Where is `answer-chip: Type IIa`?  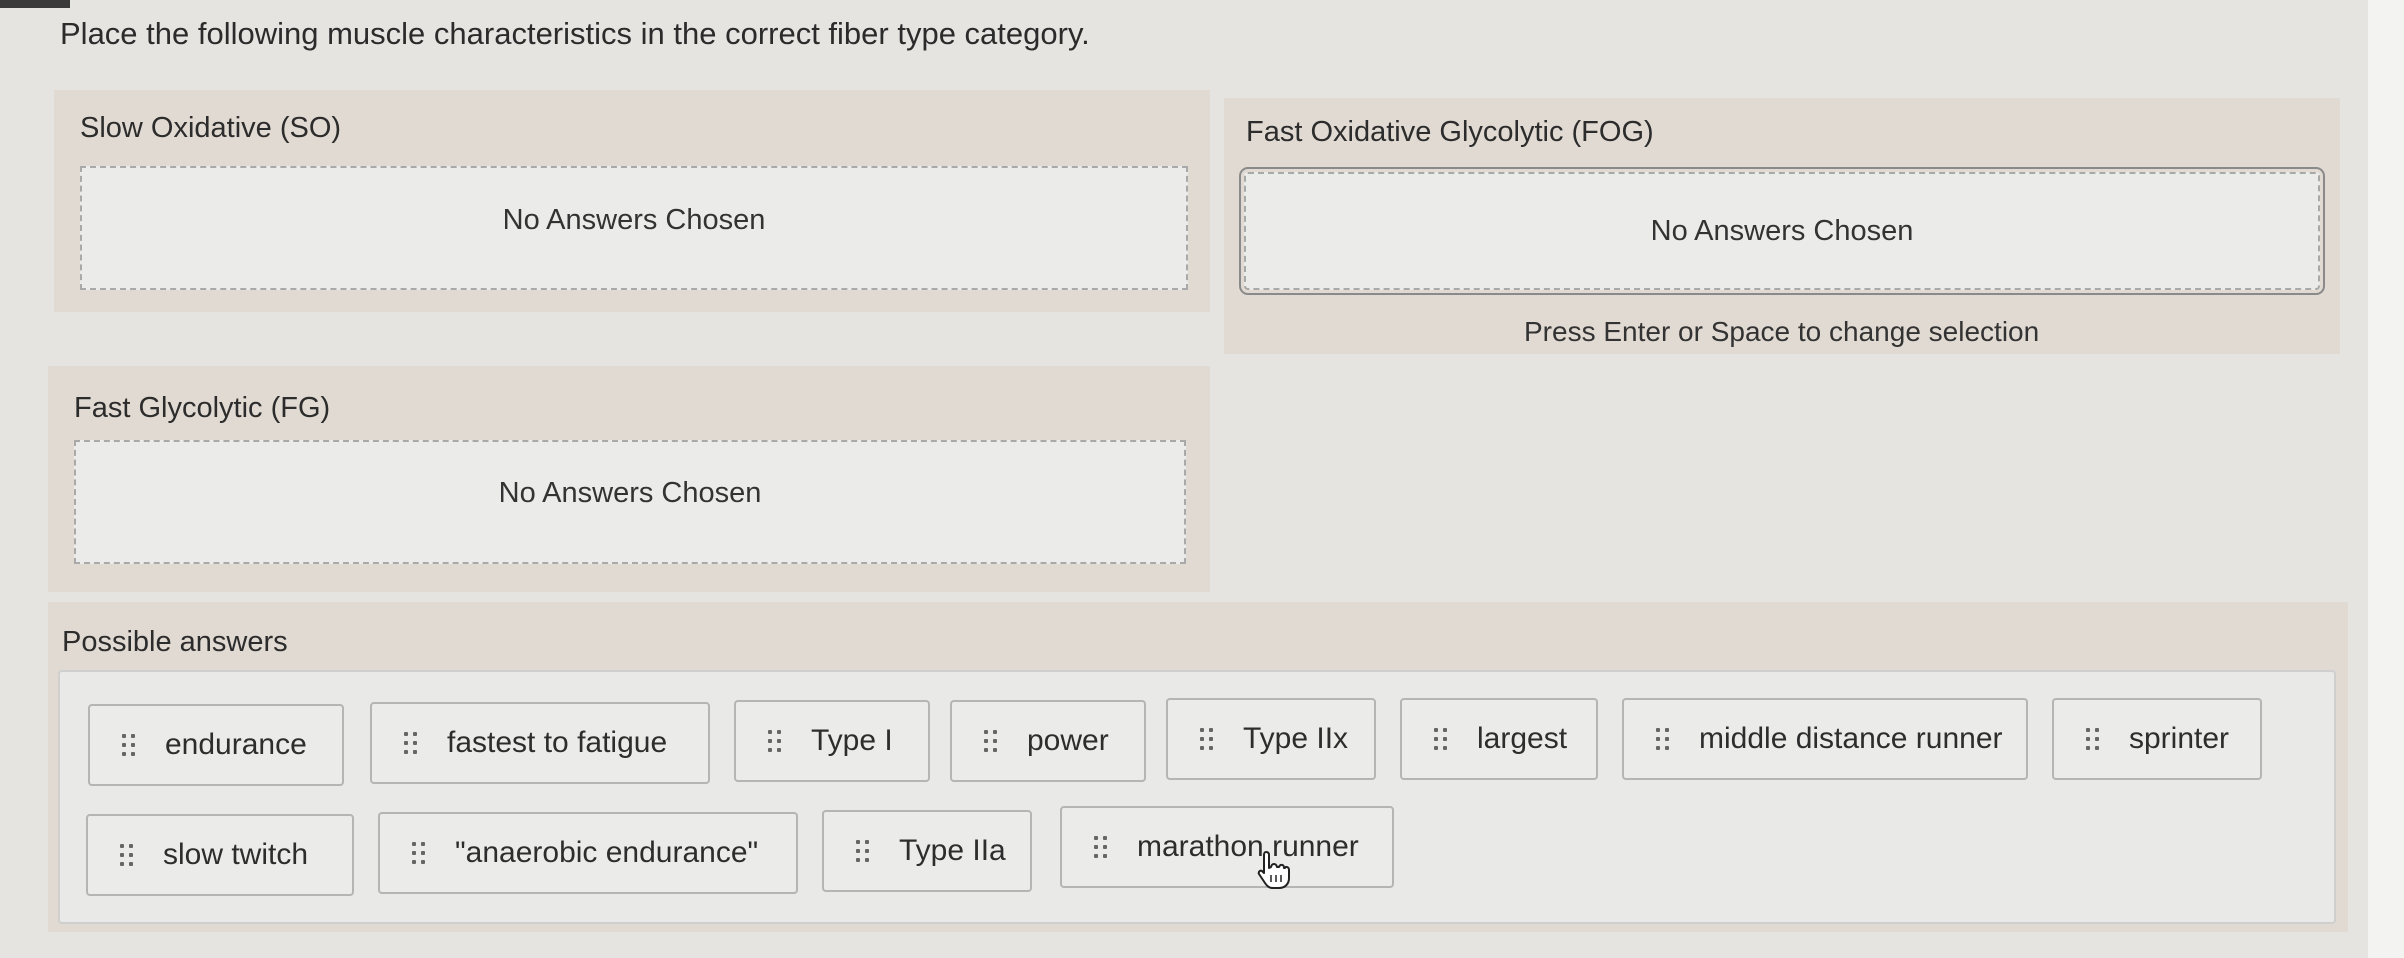
answer-chip: Type IIa is located at coordinates (927, 851).